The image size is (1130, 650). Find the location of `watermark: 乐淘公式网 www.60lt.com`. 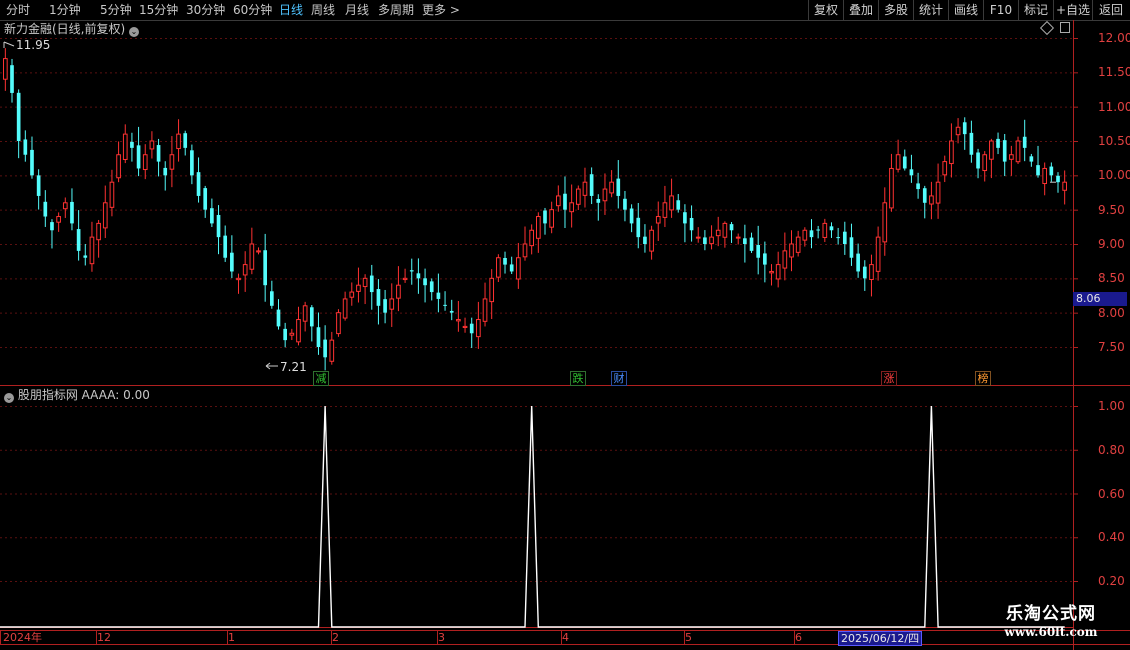

watermark: 乐淘公式网 www.60lt.com is located at coordinates (1051, 622).